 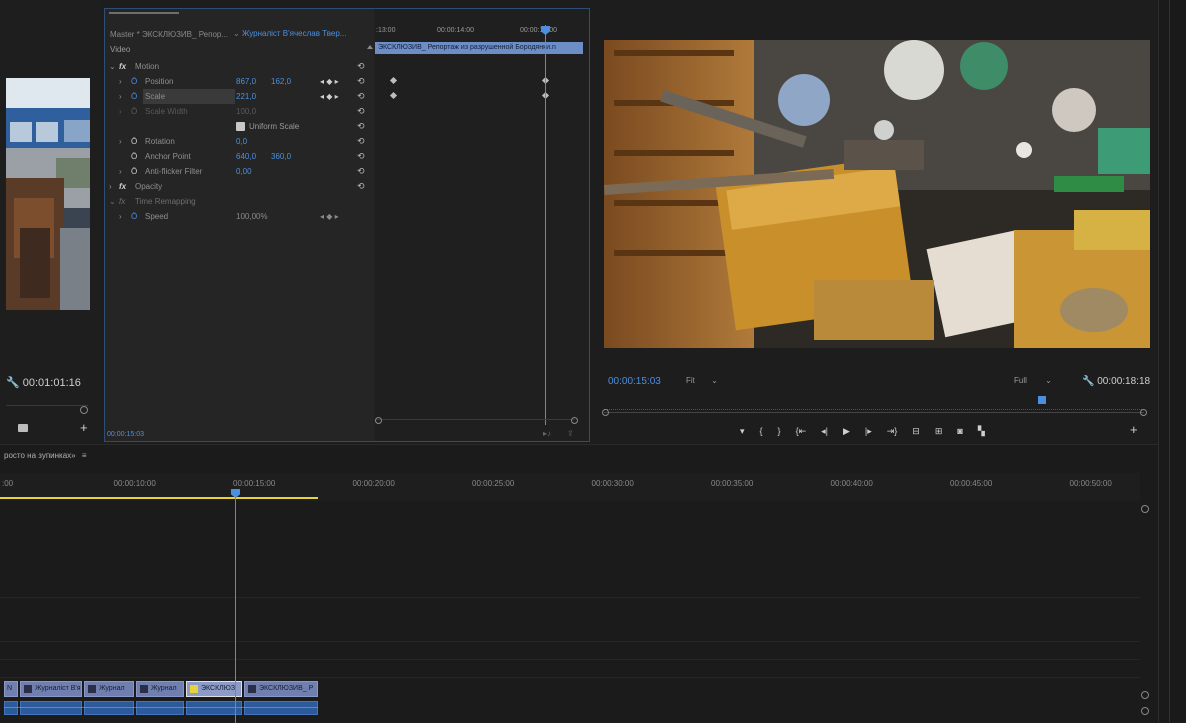 I want to click on property-row-rotation: › Ö Rotation 0,0 ⟲, so click(x=239, y=141).